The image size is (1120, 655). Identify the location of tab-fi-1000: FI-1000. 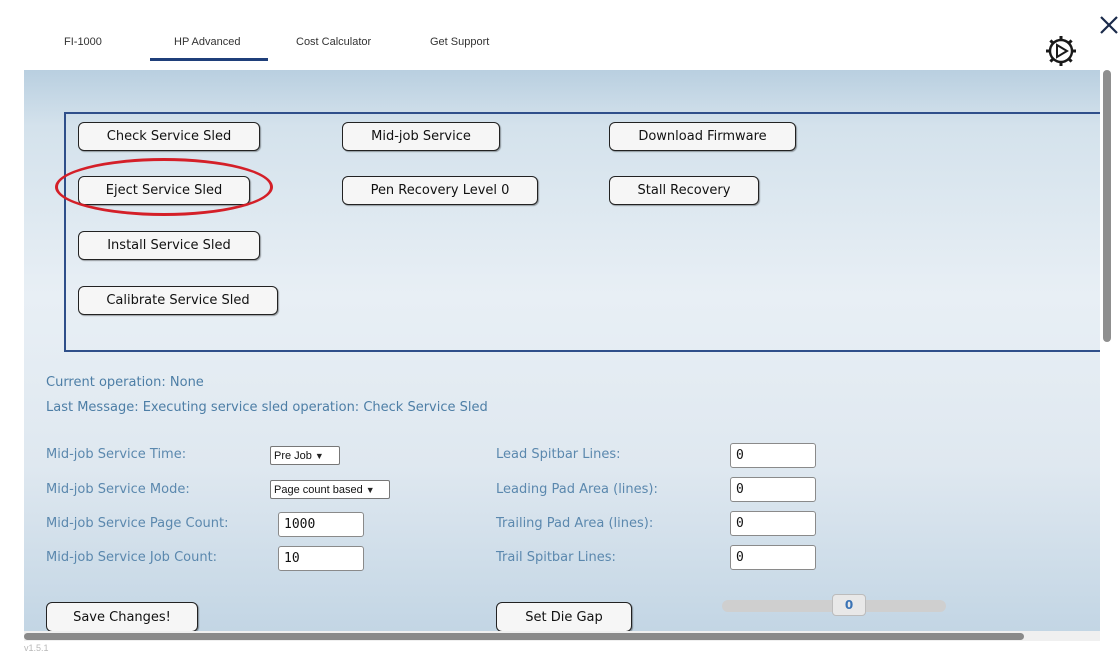
(83, 42).